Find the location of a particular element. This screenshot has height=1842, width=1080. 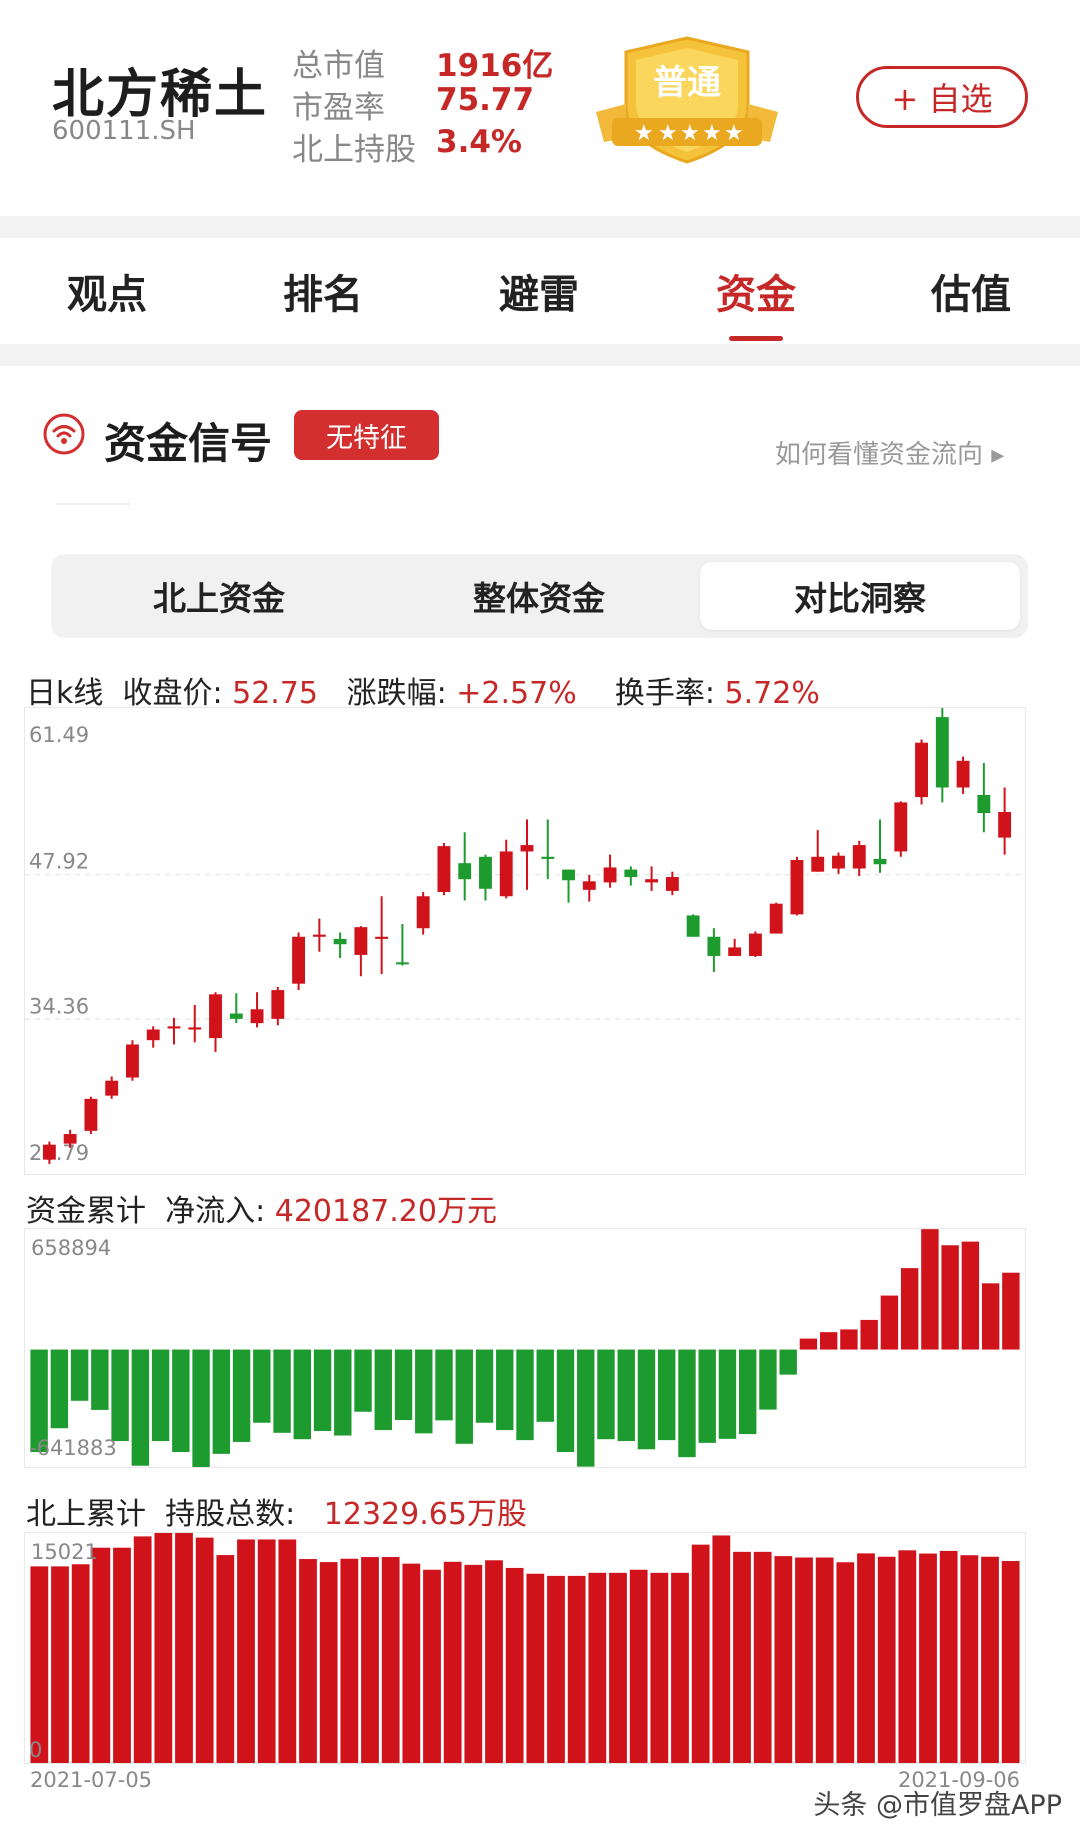

signal-title: 资金信号 is located at coordinates (188, 443).